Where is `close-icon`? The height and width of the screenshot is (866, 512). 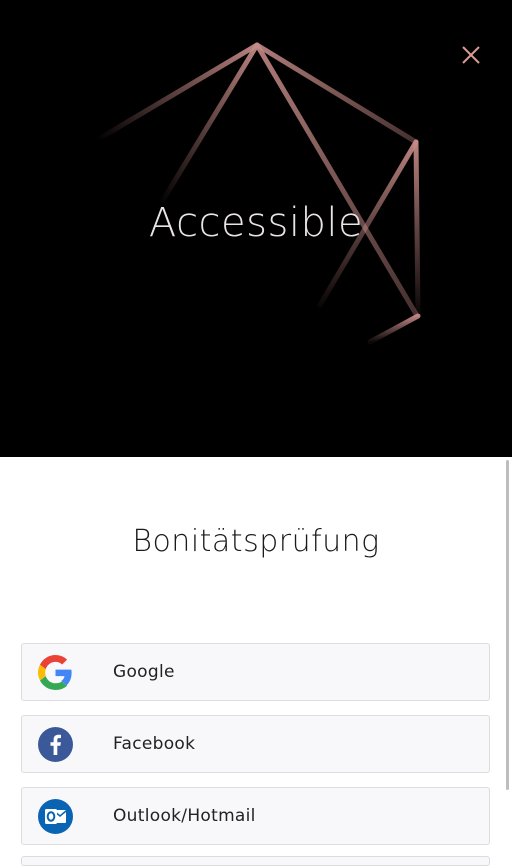
close-icon is located at coordinates (471, 55).